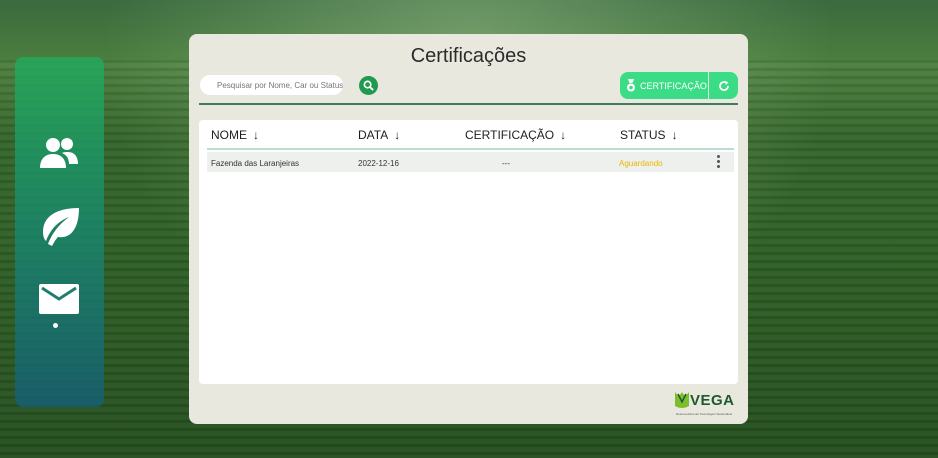  I want to click on search-icon, so click(368, 85).